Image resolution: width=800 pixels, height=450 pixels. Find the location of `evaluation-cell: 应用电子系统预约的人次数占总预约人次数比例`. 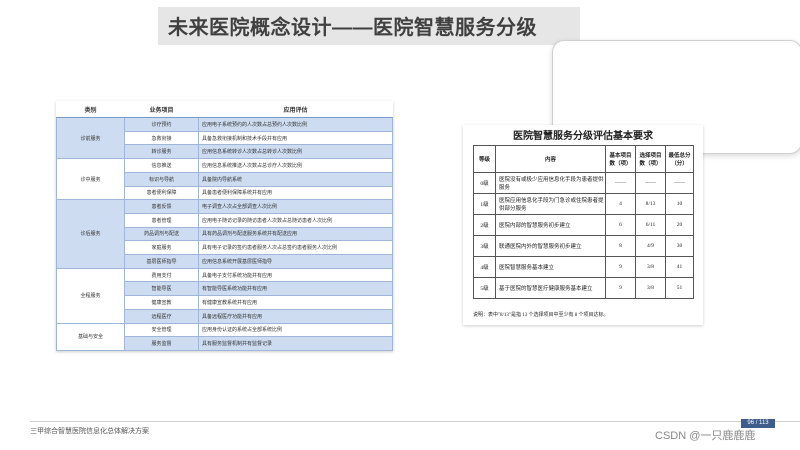

evaluation-cell: 应用电子系统预约的人次数占总预约人次数比例 is located at coordinates (295, 124).